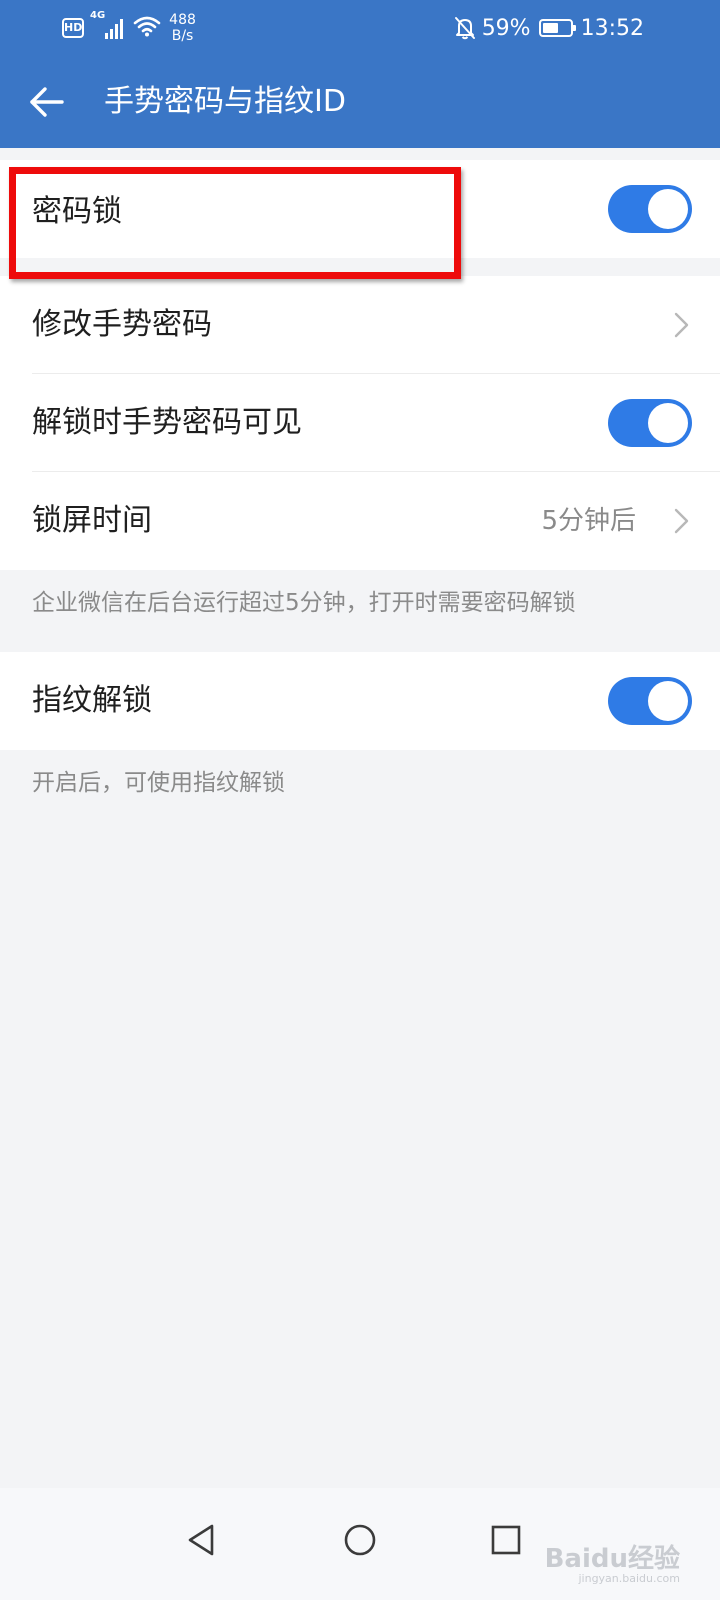  What do you see at coordinates (360, 521) in the screenshot?
I see `lock-screen-time-row: 锁屏时间 5分钟后` at bounding box center [360, 521].